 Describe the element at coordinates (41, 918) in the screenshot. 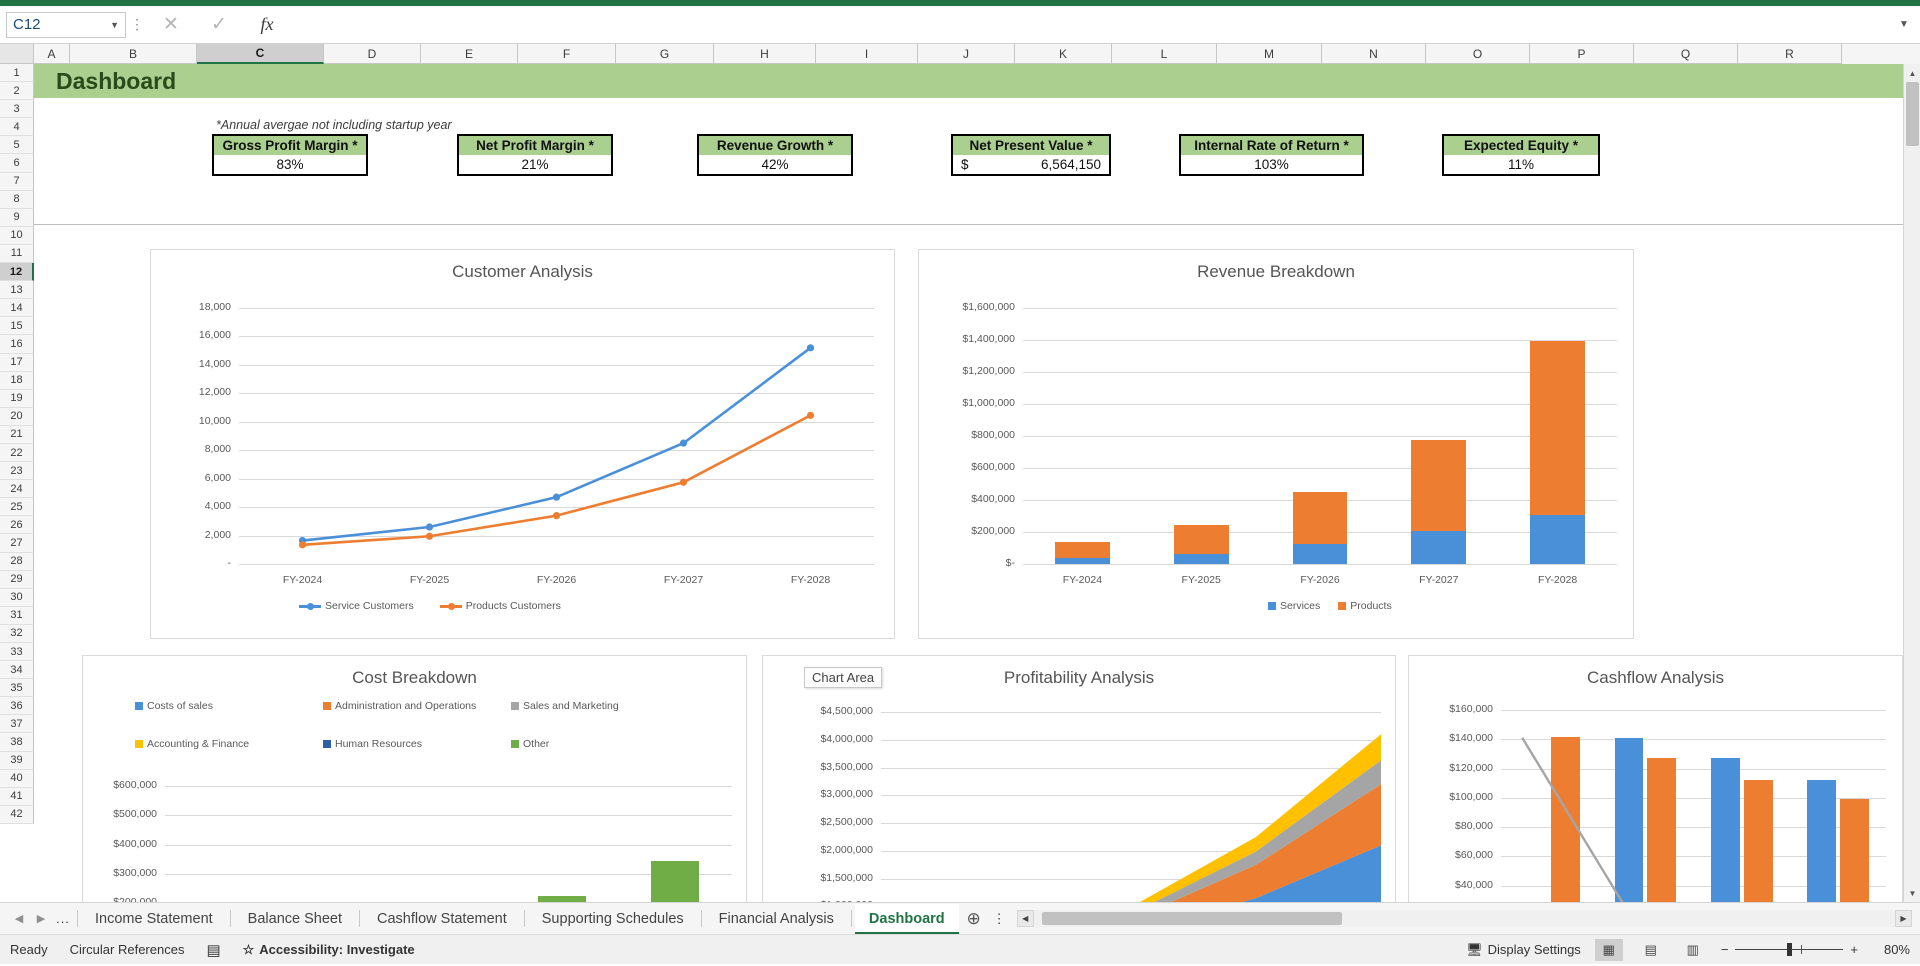

I see `tab-next-icon: ▶` at that location.